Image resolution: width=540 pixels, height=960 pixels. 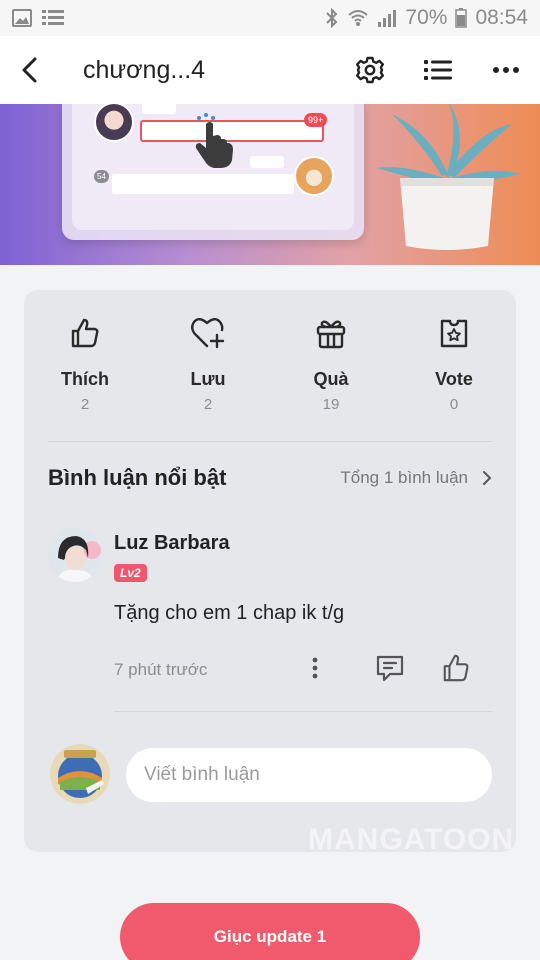 I want to click on hand-pointer-icon, so click(x=214, y=143).